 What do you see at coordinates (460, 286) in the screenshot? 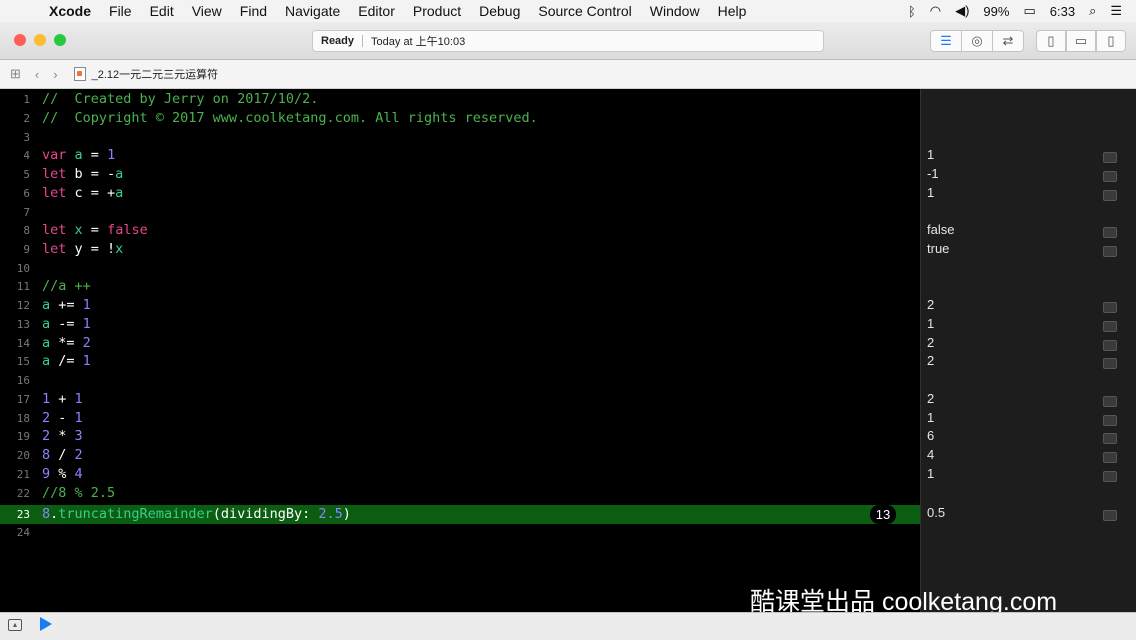
I see `code-line: 11 //a ++` at bounding box center [460, 286].